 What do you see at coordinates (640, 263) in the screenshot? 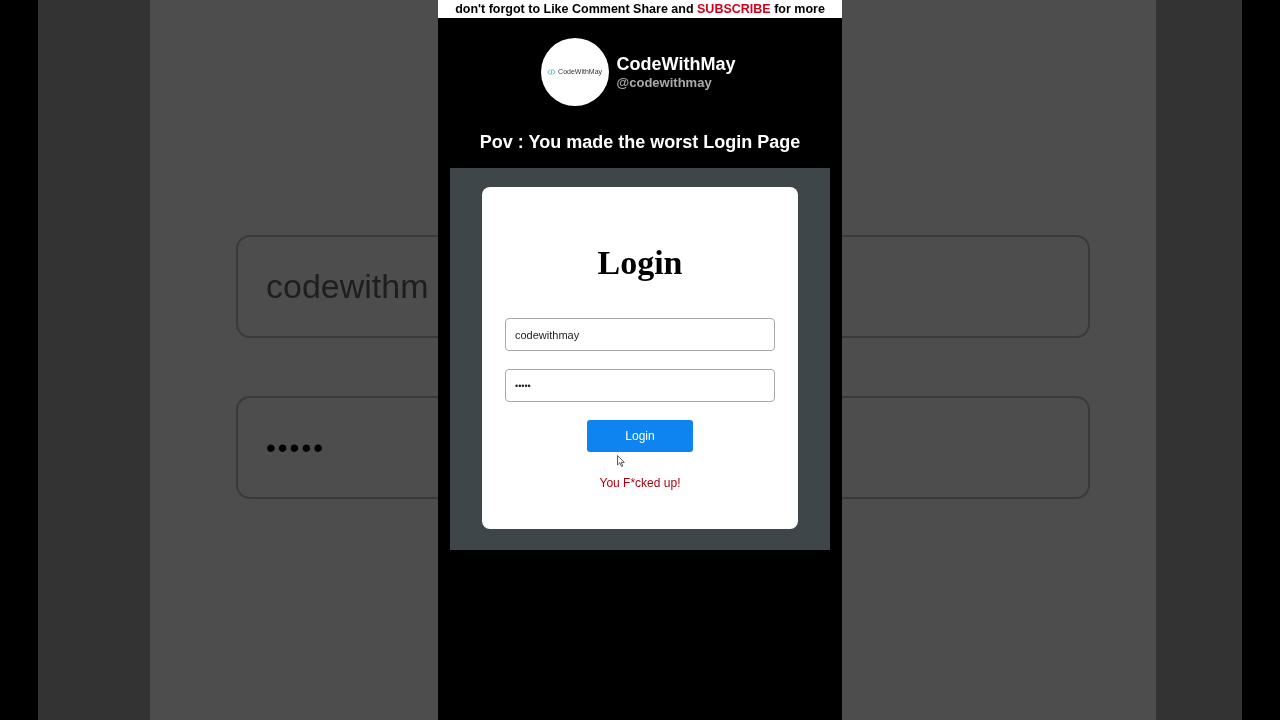
I see `login-title: Login` at bounding box center [640, 263].